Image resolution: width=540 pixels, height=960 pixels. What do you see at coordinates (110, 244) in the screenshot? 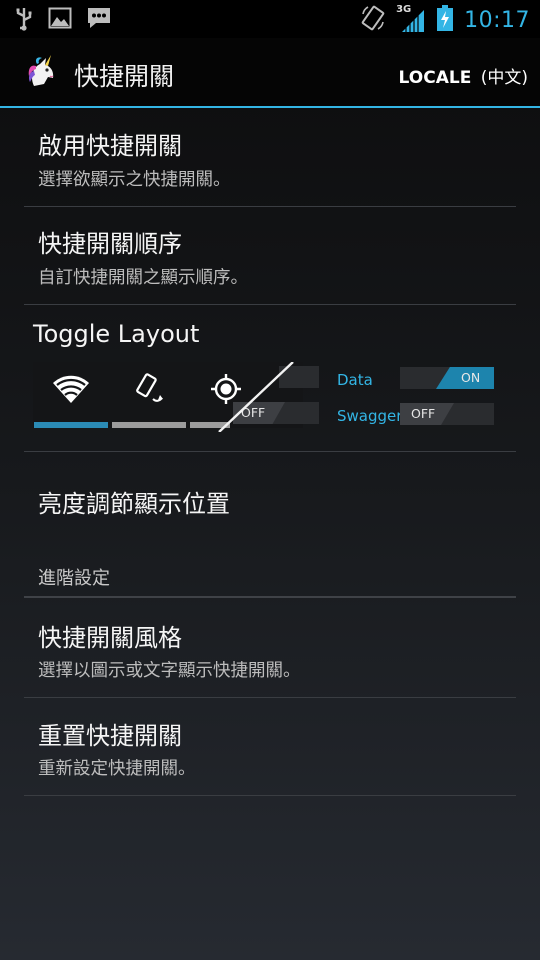
I see `setting-title: 快捷開關順序` at bounding box center [110, 244].